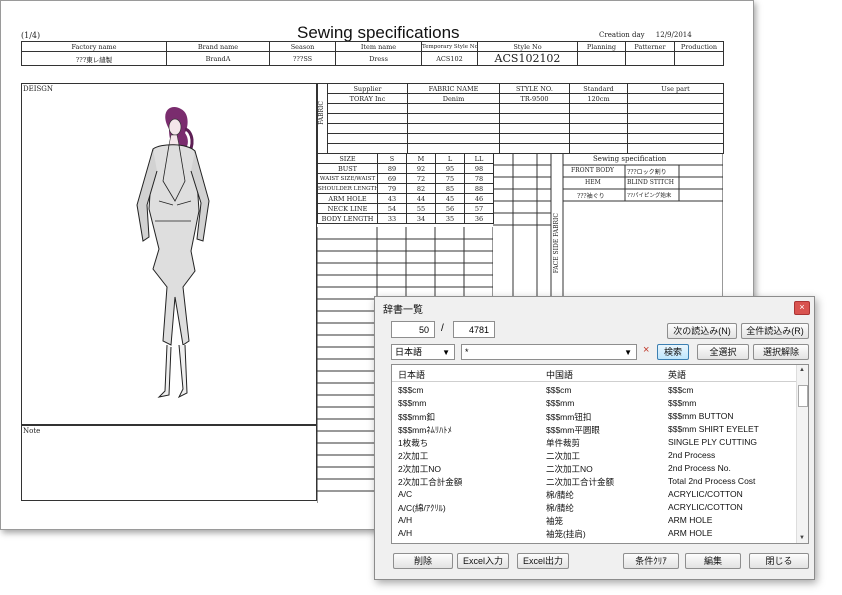 This screenshot has width=842, height=595. What do you see at coordinates (421, 188) in the screenshot?
I see `measure-value: 82` at bounding box center [421, 188].